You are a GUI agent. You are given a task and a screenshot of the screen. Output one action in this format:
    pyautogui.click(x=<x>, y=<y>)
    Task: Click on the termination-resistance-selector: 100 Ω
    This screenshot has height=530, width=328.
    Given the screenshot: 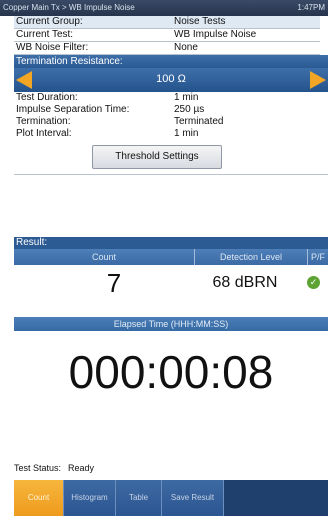 What is the action you would take?
    pyautogui.click(x=171, y=80)
    